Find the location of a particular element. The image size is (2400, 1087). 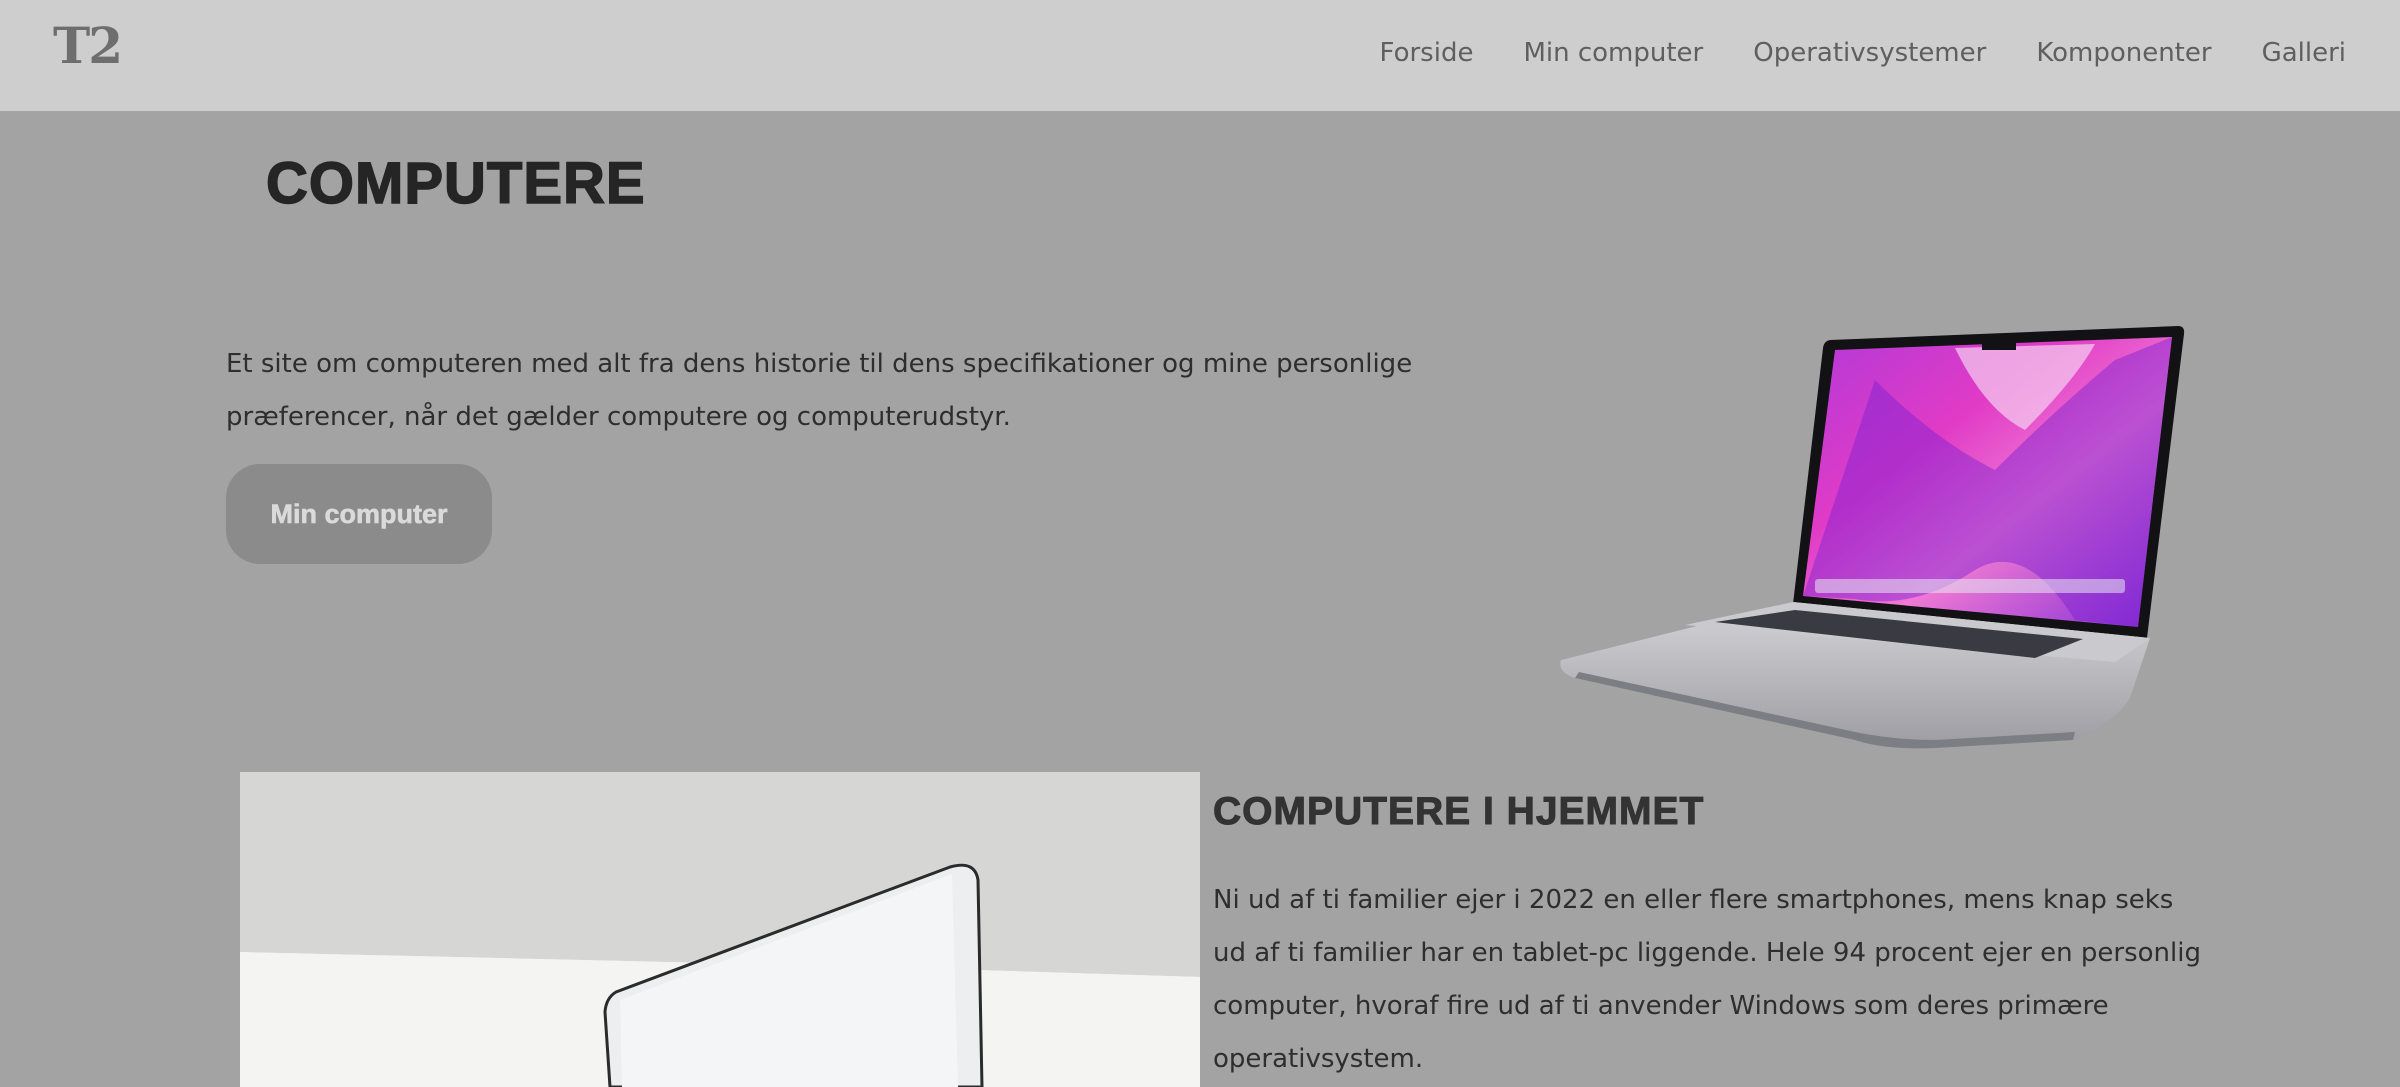

laptop-image is located at coordinates (1872, 537).